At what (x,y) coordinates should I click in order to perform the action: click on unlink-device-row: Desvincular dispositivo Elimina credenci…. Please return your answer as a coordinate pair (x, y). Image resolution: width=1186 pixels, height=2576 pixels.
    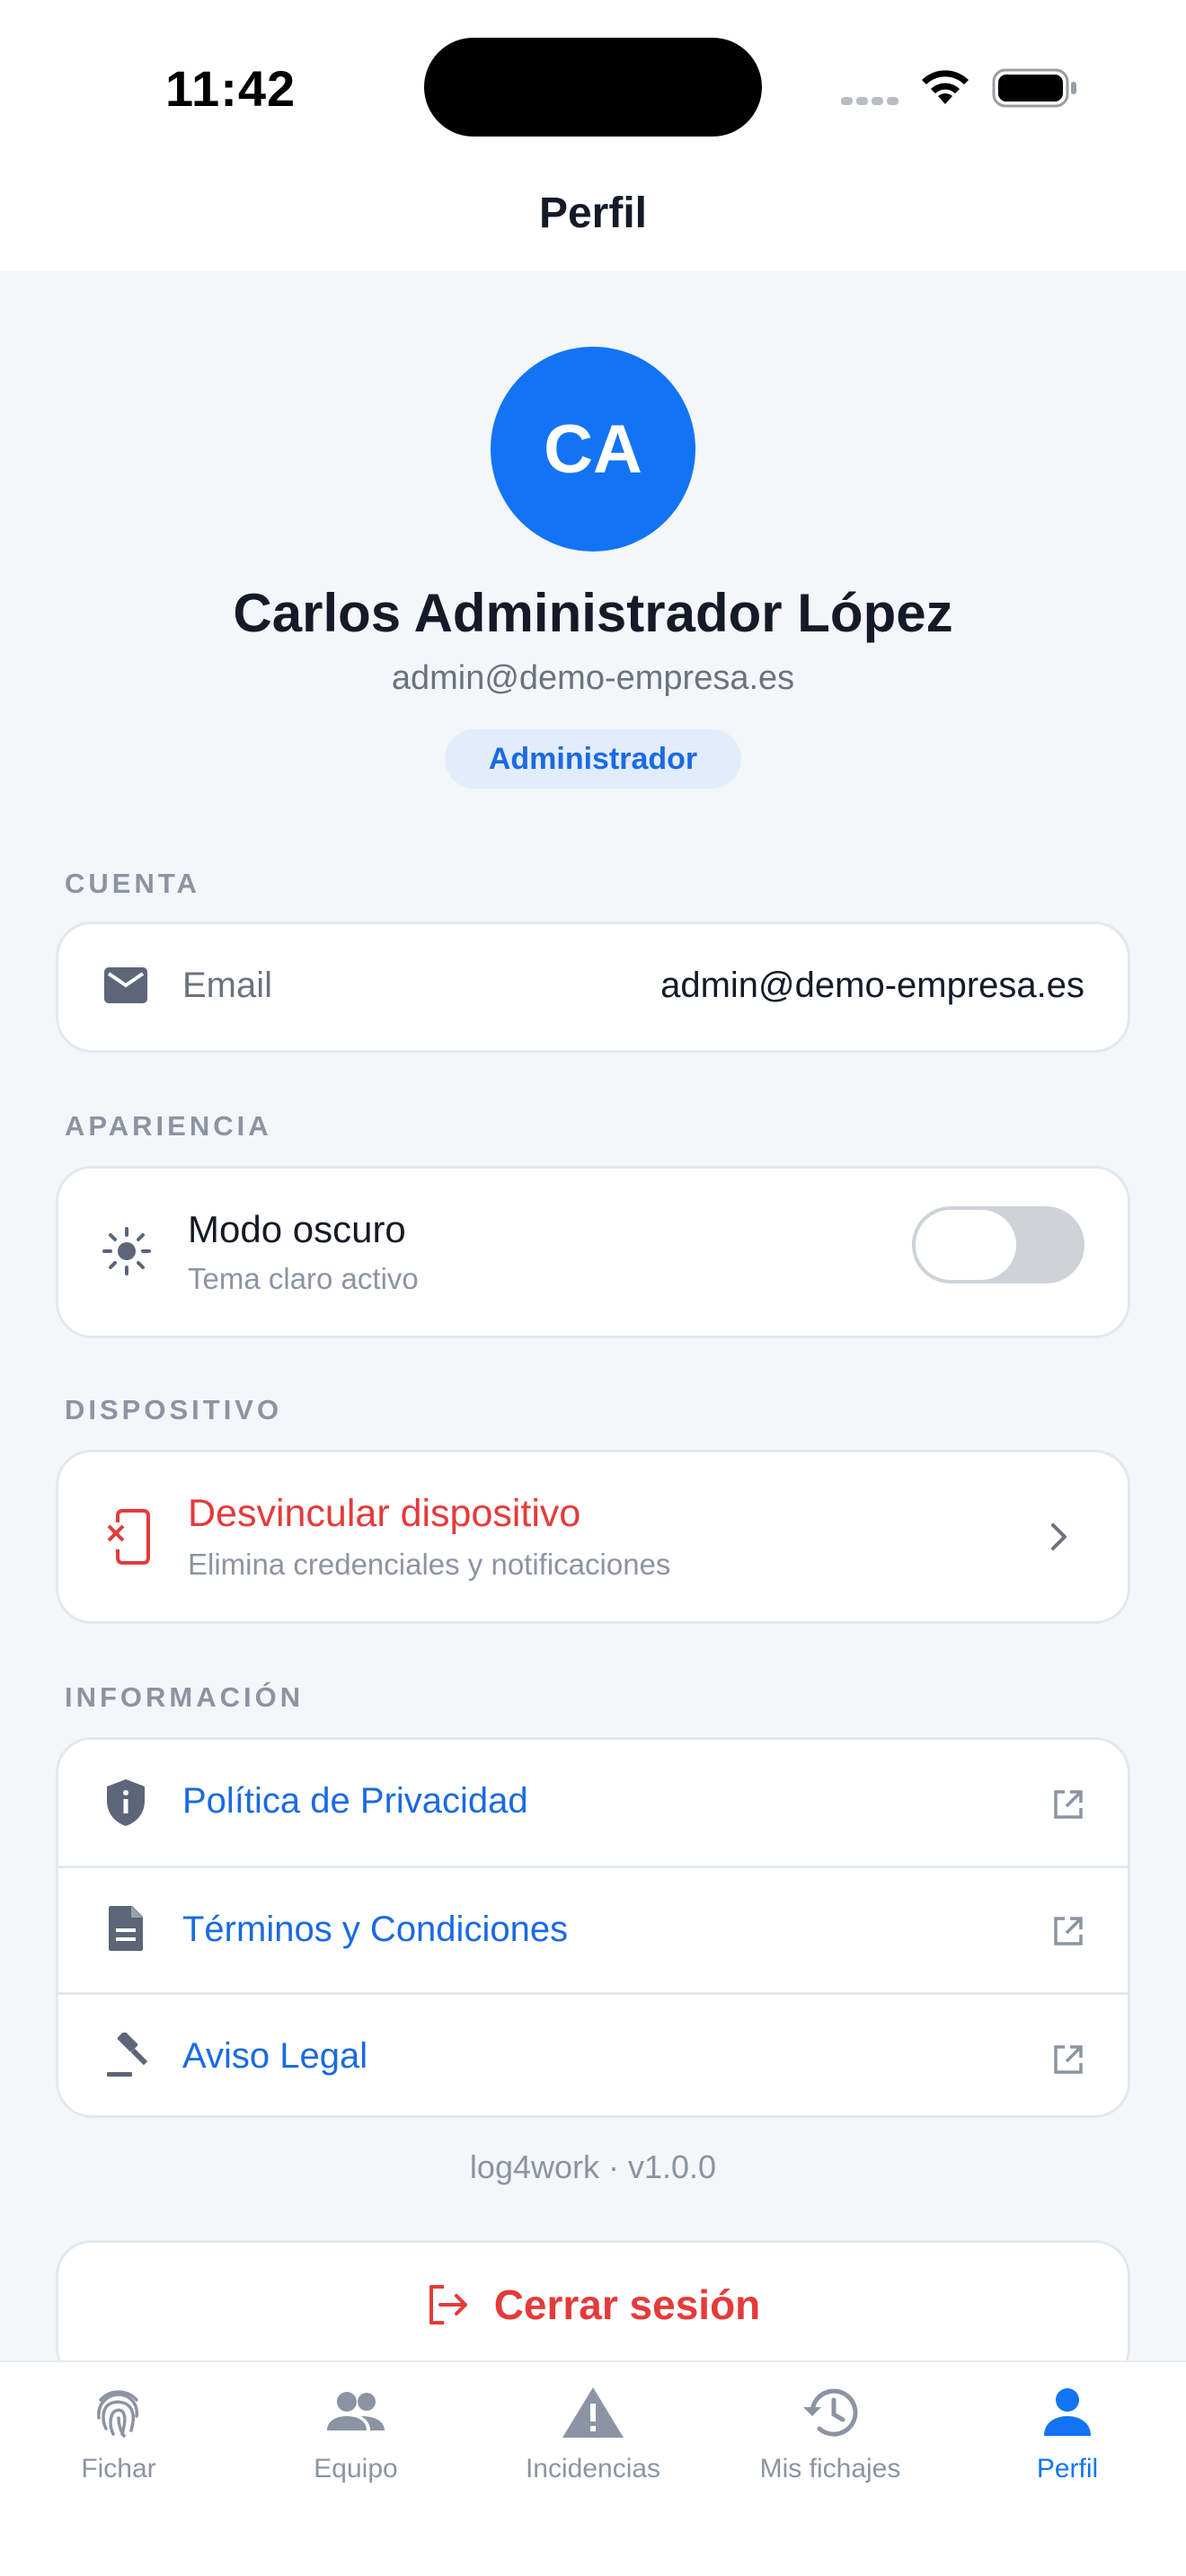
    Looking at the image, I should click on (593, 1536).